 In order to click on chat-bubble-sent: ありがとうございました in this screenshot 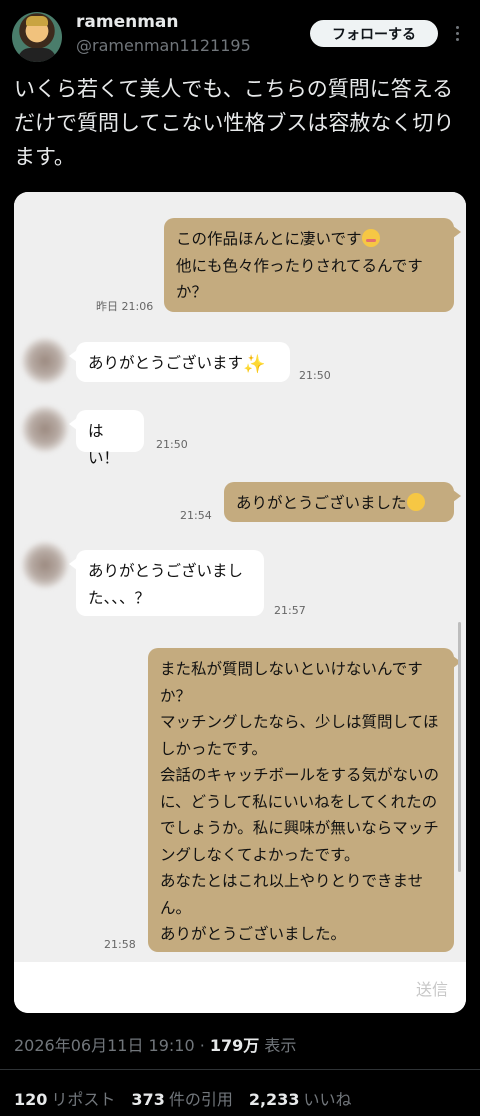, I will do `click(342, 502)`.